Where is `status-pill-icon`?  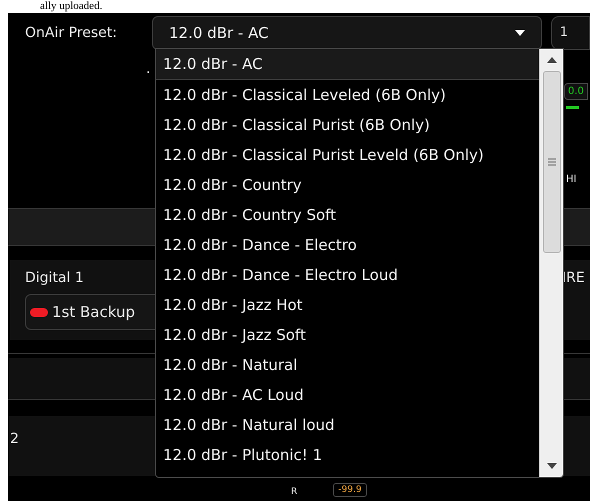 status-pill-icon is located at coordinates (39, 312).